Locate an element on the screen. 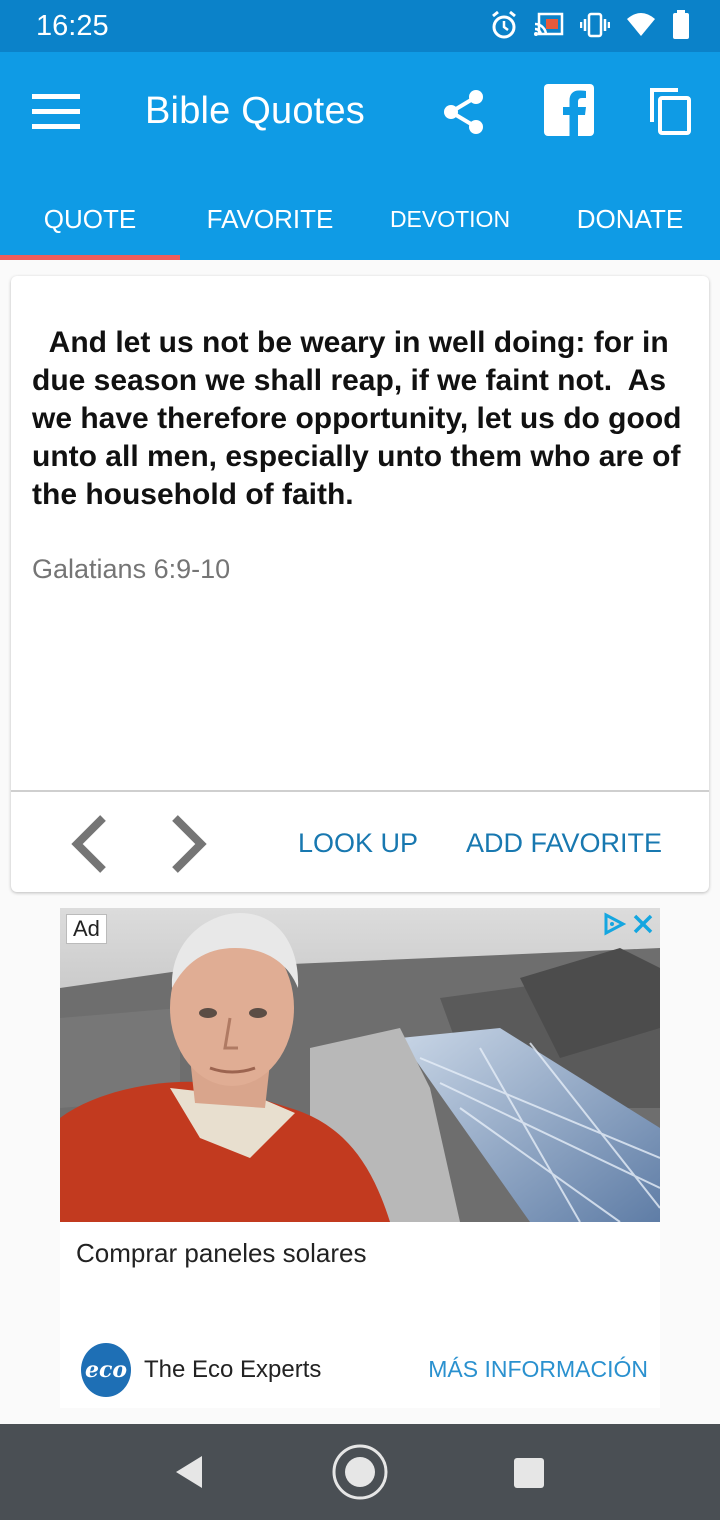 The width and height of the screenshot is (720, 1520). system-nav-bar is located at coordinates (360, 1472).